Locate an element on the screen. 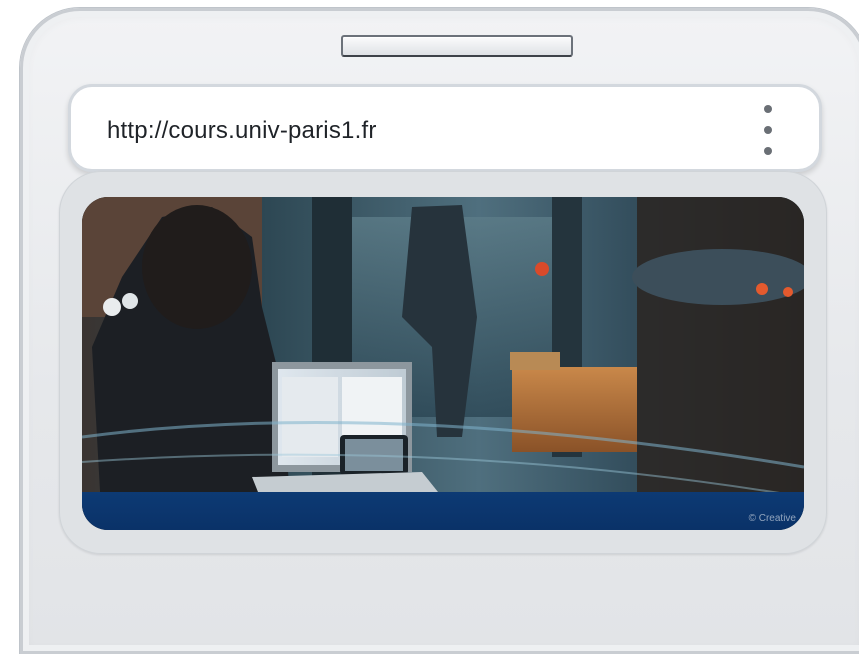 The image size is (859, 654). photo-credit: © Creative is located at coordinates (772, 518).